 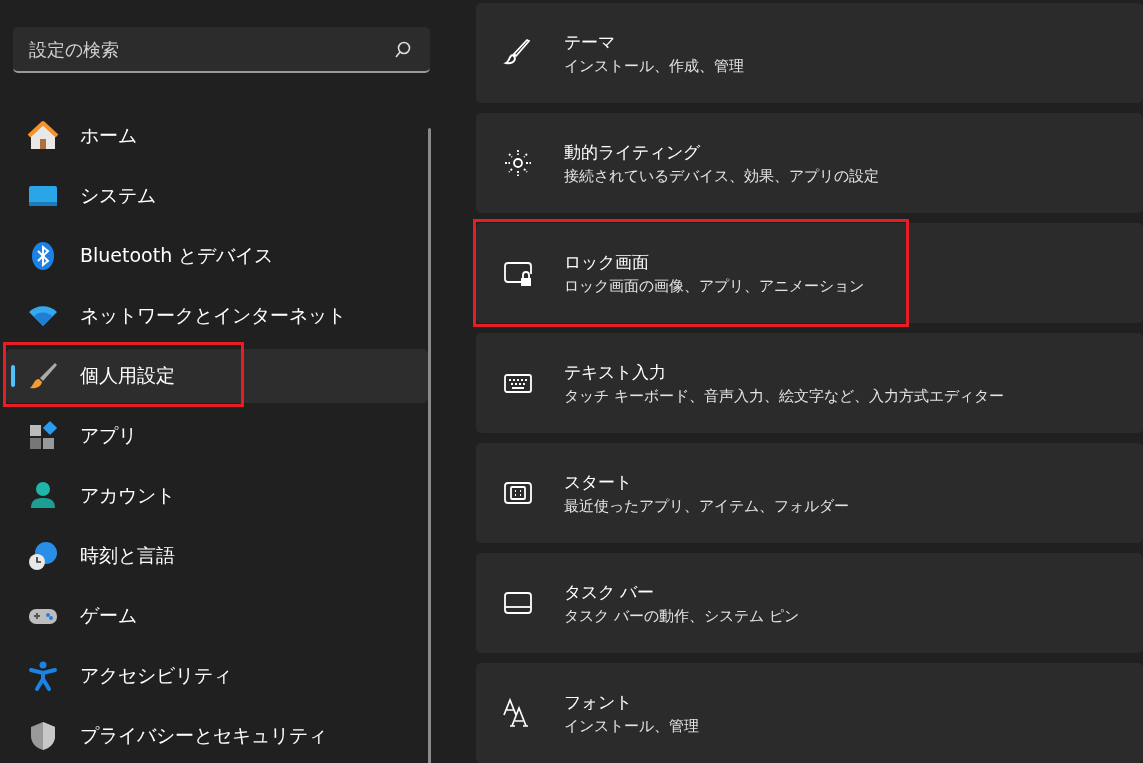 What do you see at coordinates (217, 136) in the screenshot?
I see `nav-item: ホーム` at bounding box center [217, 136].